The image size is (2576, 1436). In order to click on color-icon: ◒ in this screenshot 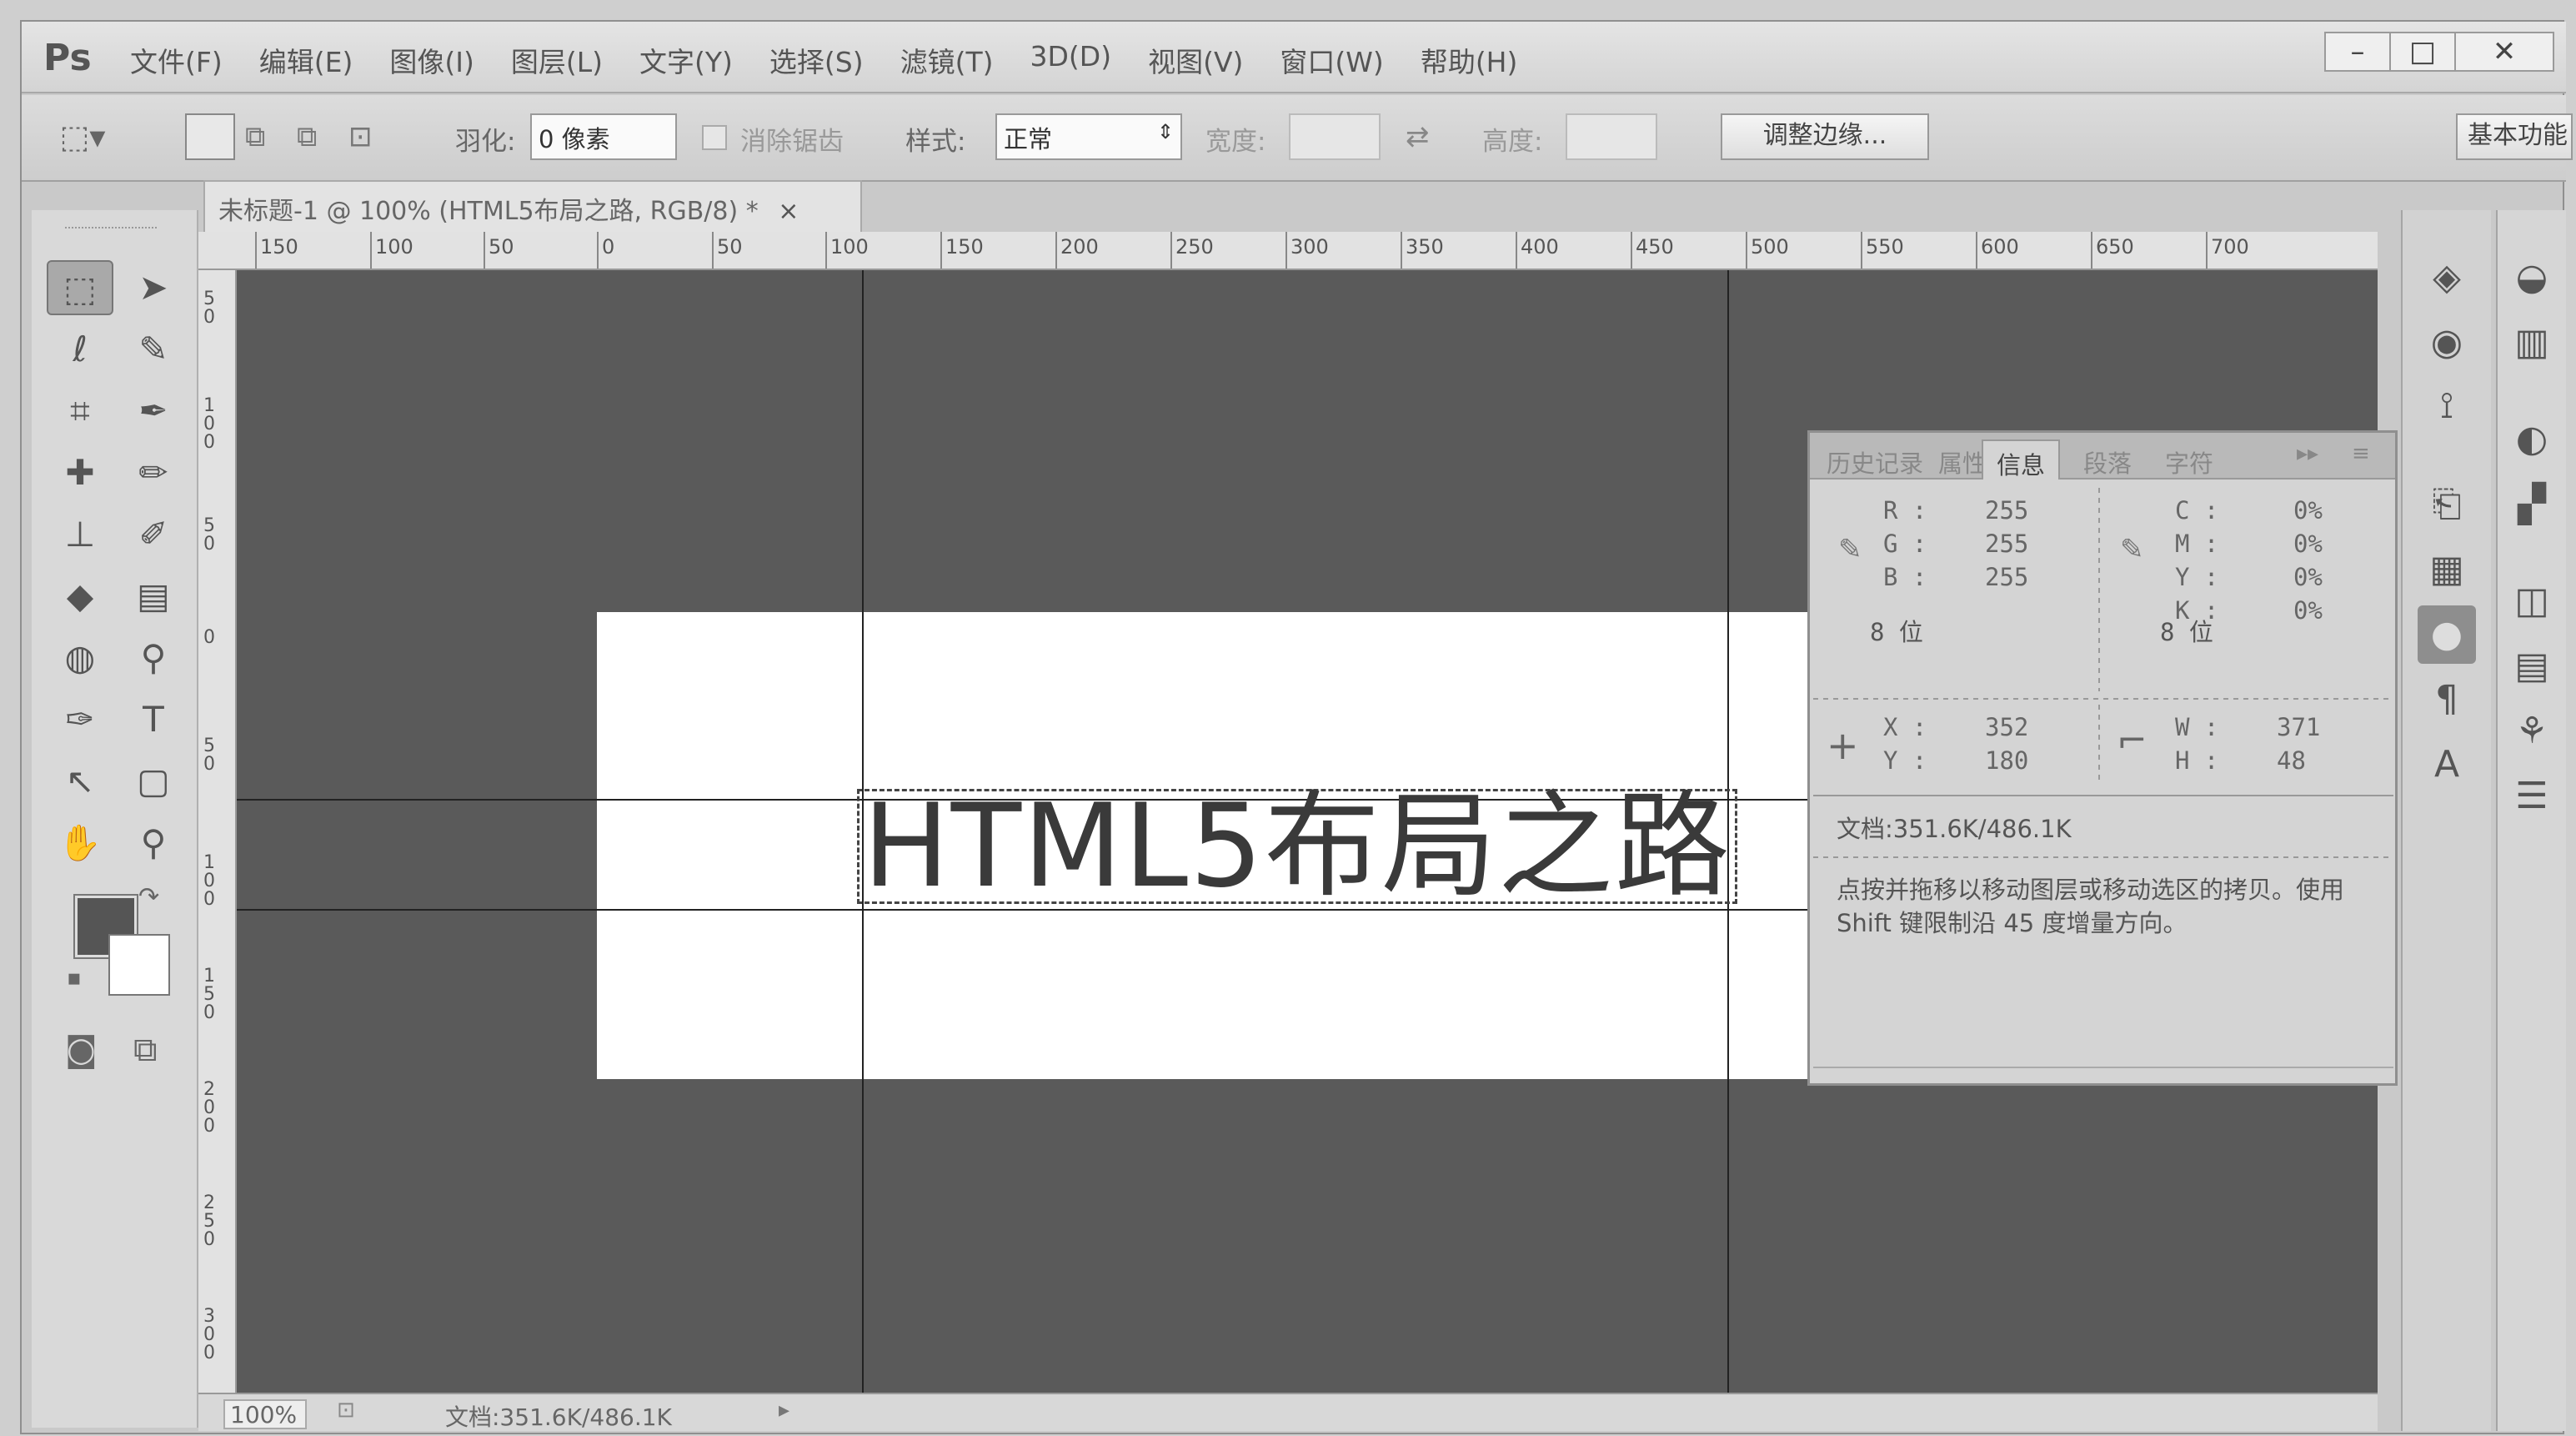, I will do `click(2532, 278)`.